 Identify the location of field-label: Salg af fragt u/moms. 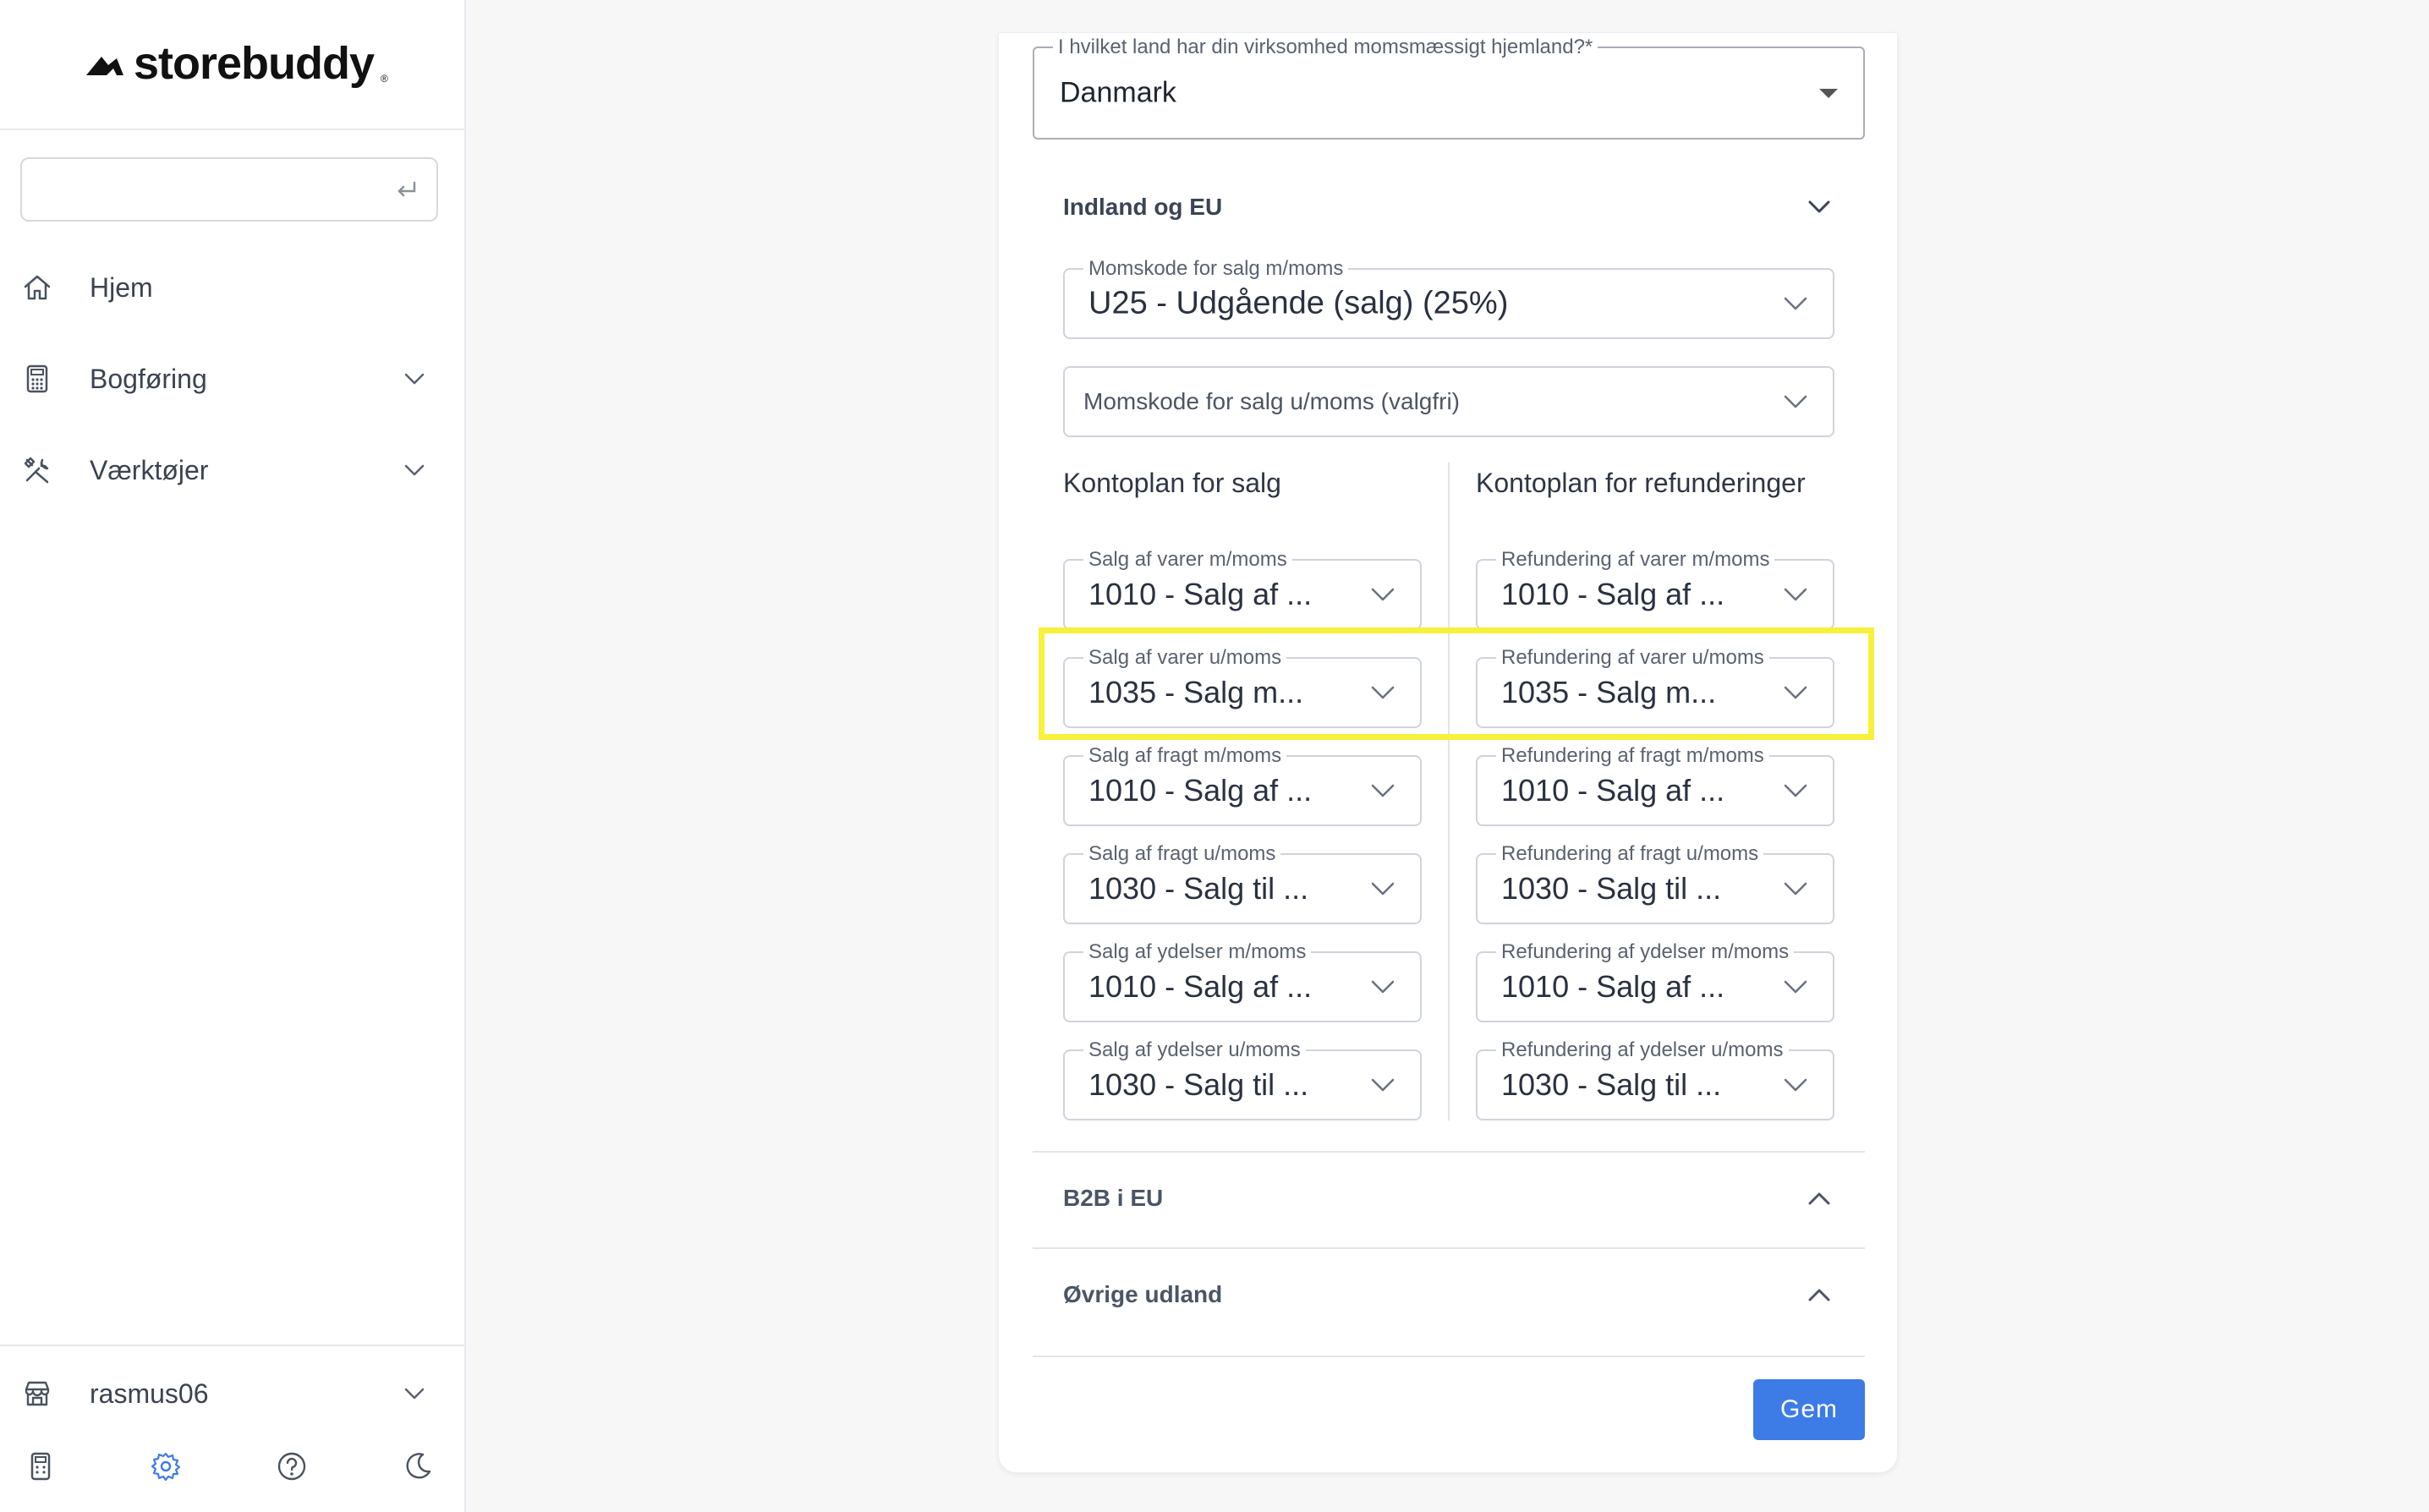
(1182, 854).